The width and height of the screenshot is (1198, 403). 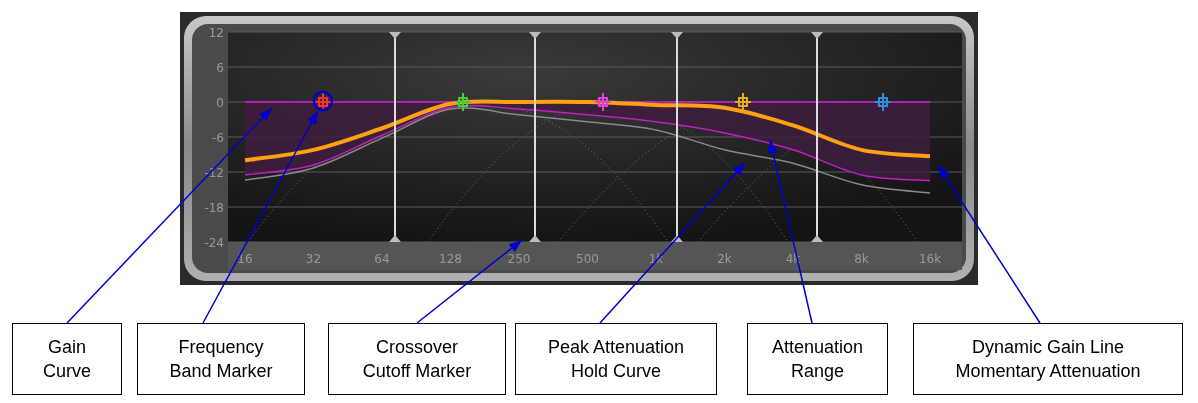 I want to click on axis-label: 16k, so click(x=930, y=259).